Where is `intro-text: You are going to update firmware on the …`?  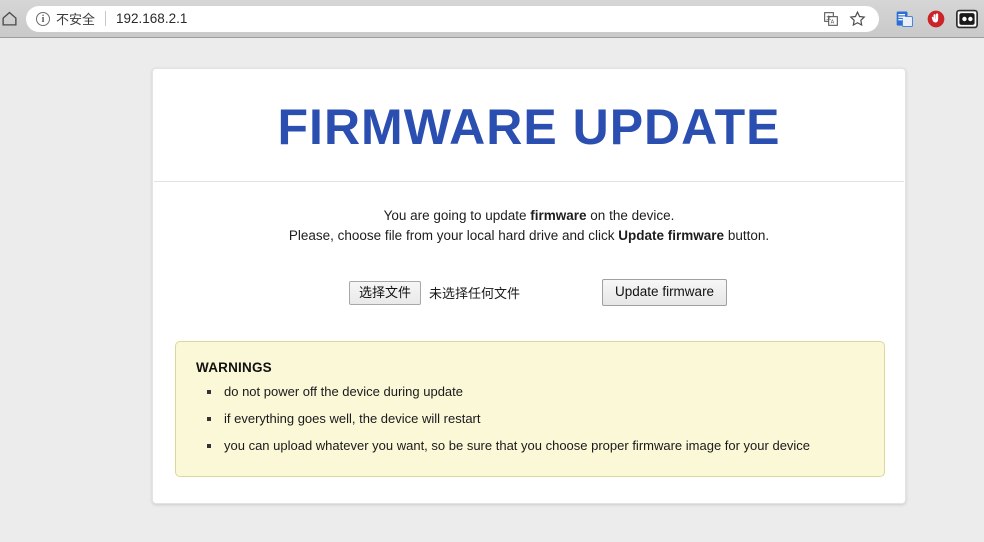
intro-text: You are going to update firmware on the … is located at coordinates (529, 214).